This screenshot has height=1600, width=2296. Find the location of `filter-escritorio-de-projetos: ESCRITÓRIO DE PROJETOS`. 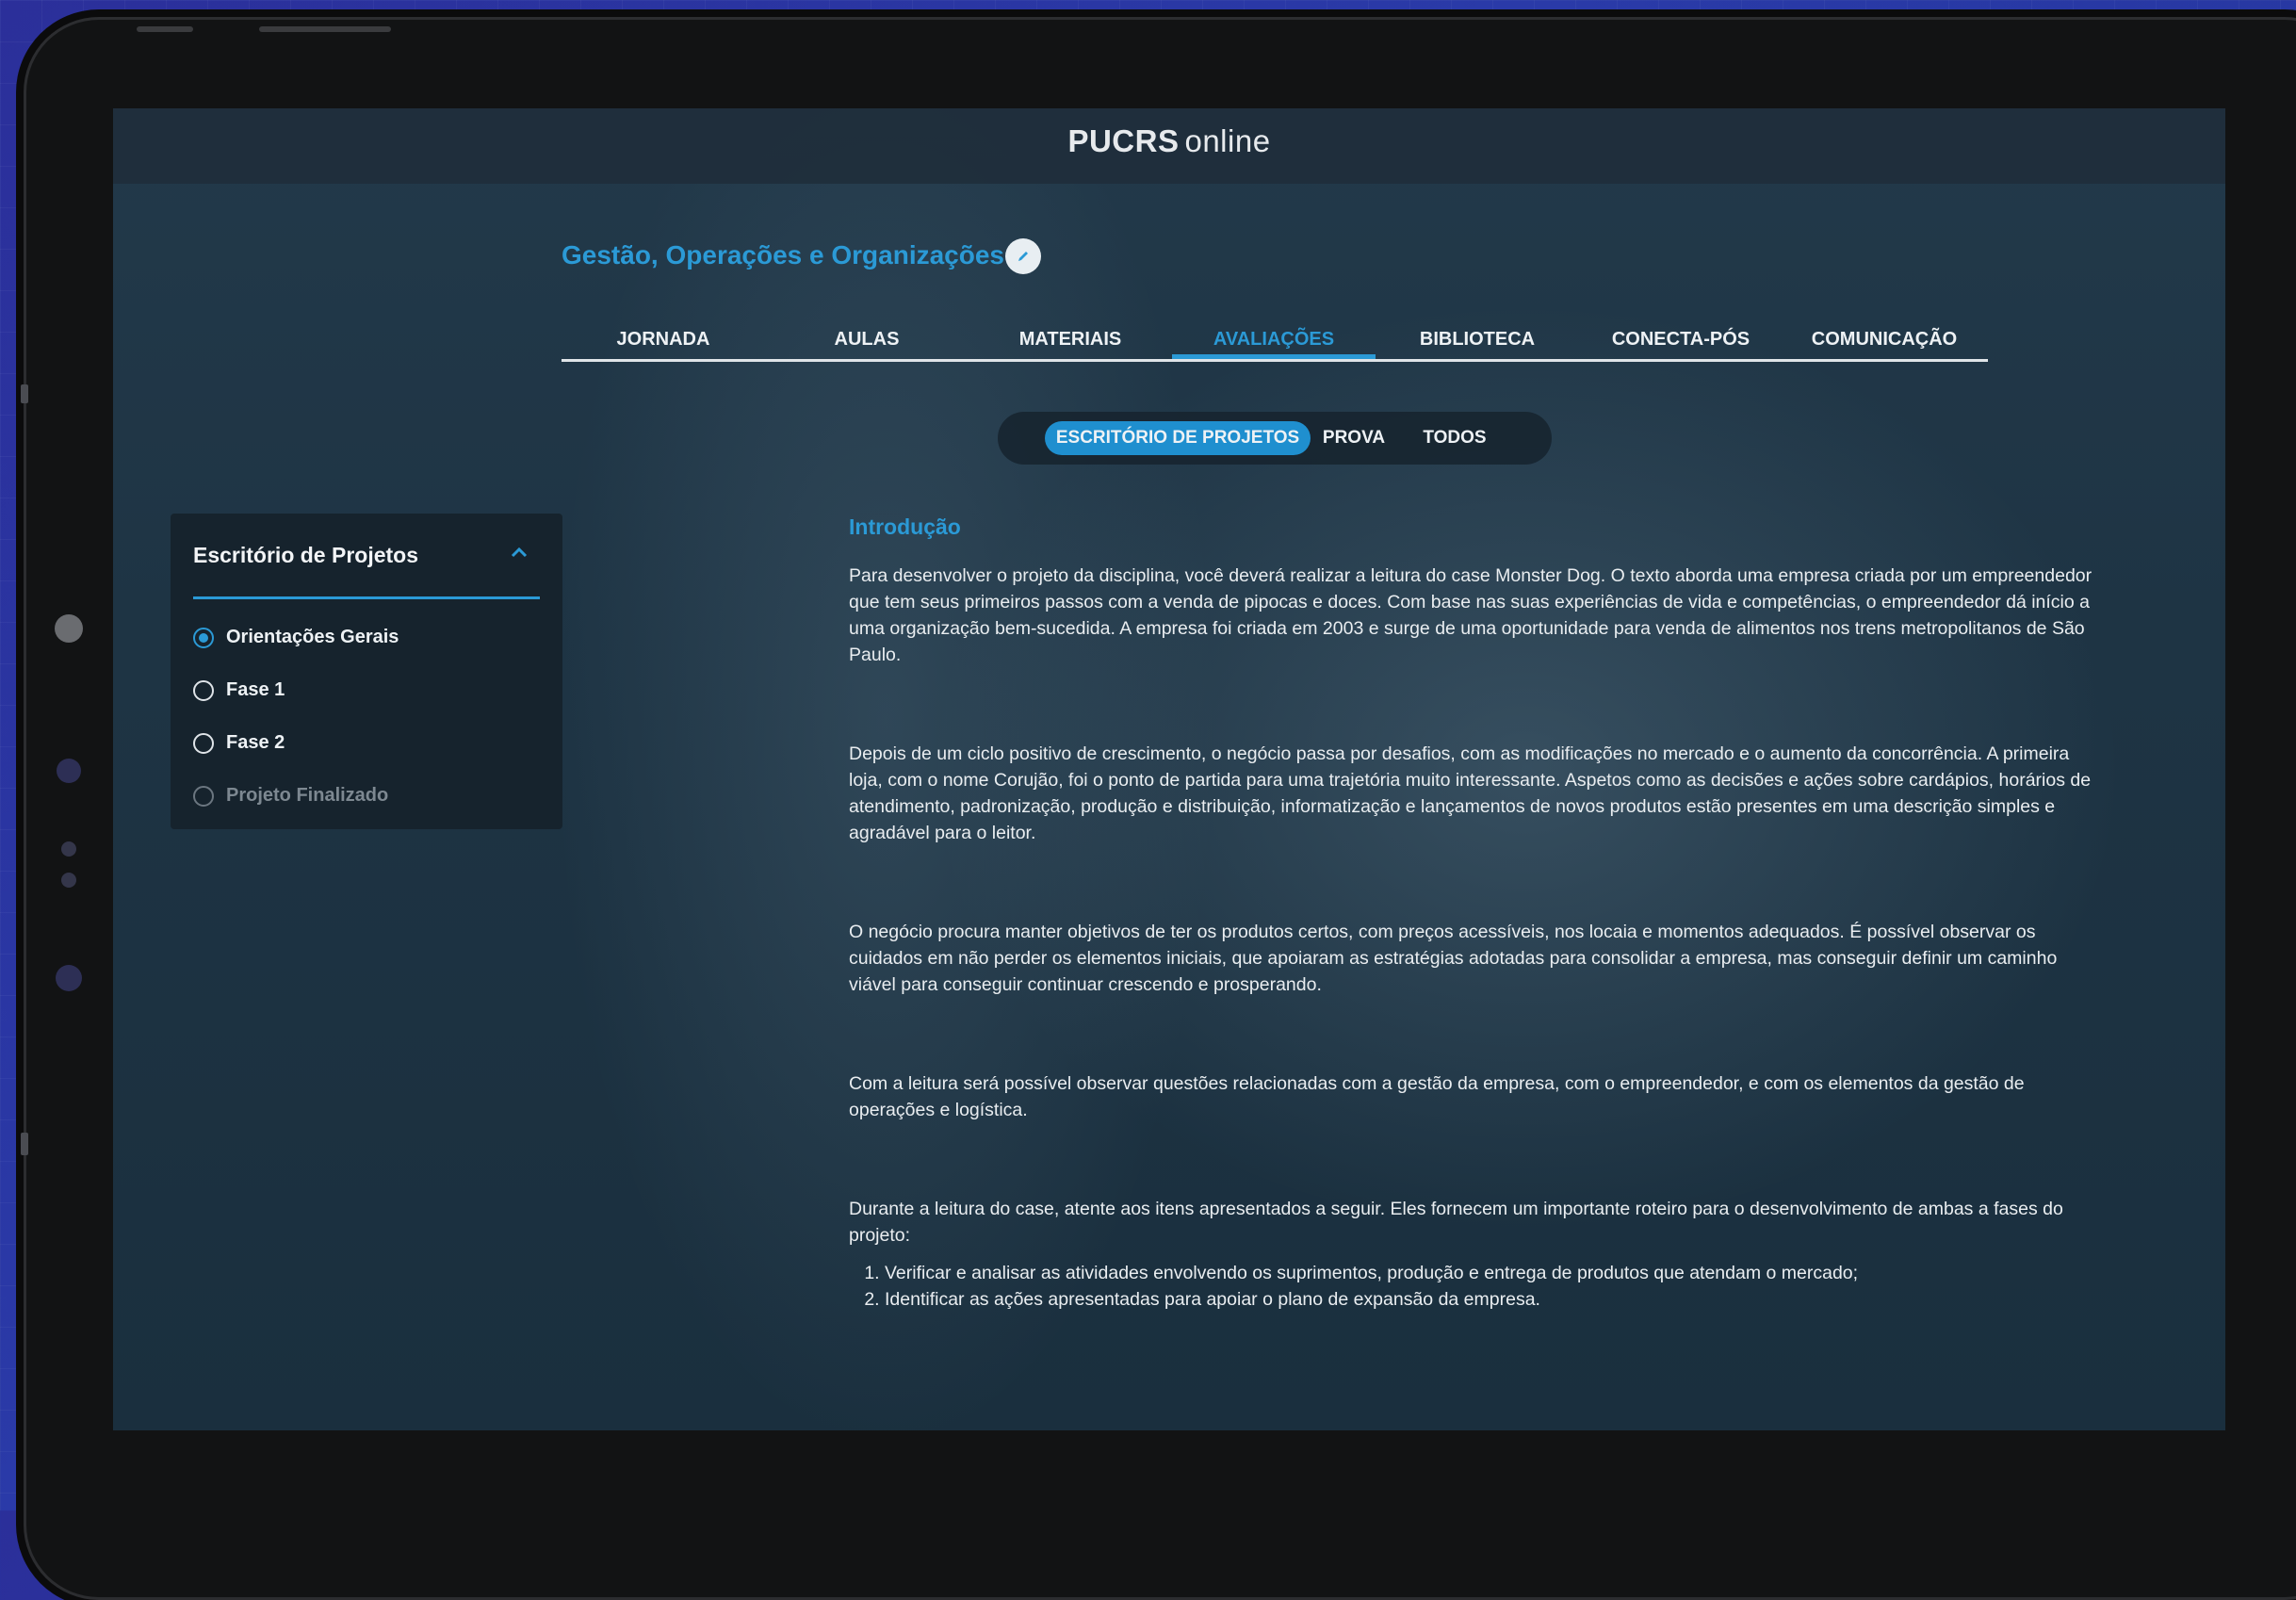

filter-escritorio-de-projetos: ESCRITÓRIO DE PROJETOS is located at coordinates (1178, 438).